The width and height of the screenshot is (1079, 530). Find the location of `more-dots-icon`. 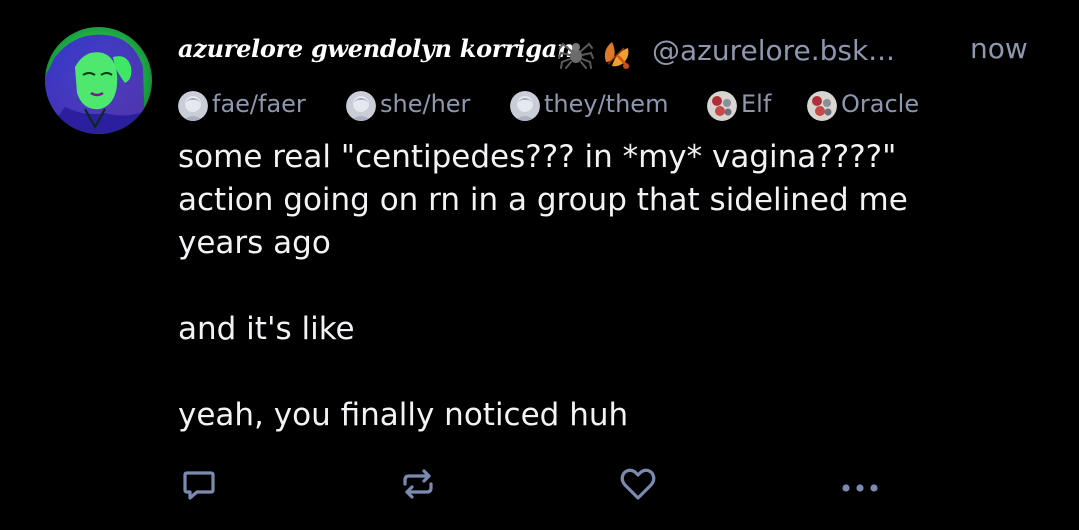

more-dots-icon is located at coordinates (860, 488).